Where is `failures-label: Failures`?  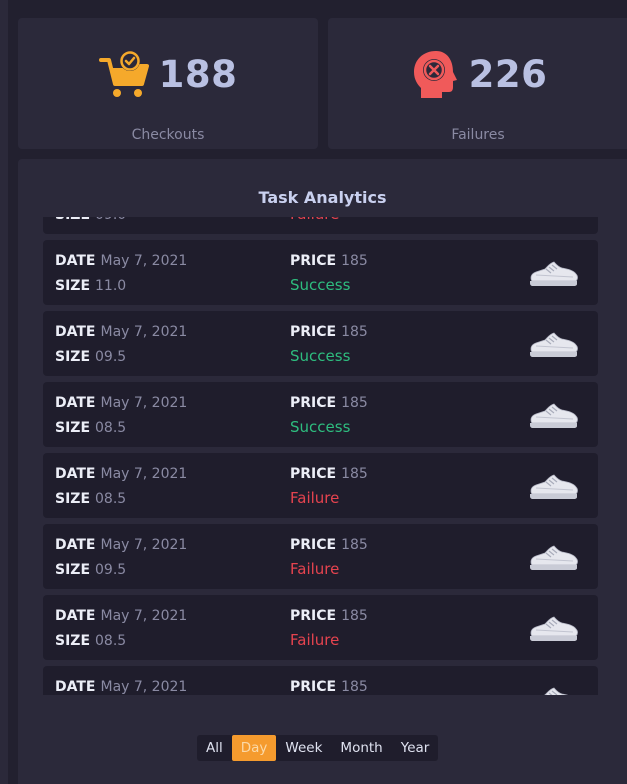 failures-label: Failures is located at coordinates (478, 135).